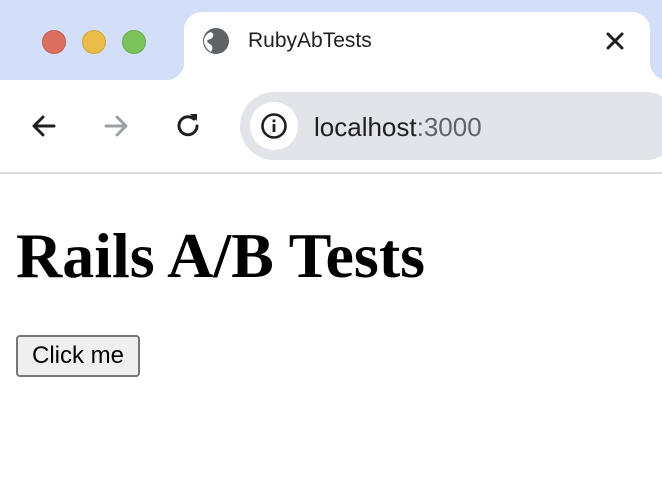 This screenshot has height=488, width=662. What do you see at coordinates (134, 42) in the screenshot?
I see `maximize-window-button` at bounding box center [134, 42].